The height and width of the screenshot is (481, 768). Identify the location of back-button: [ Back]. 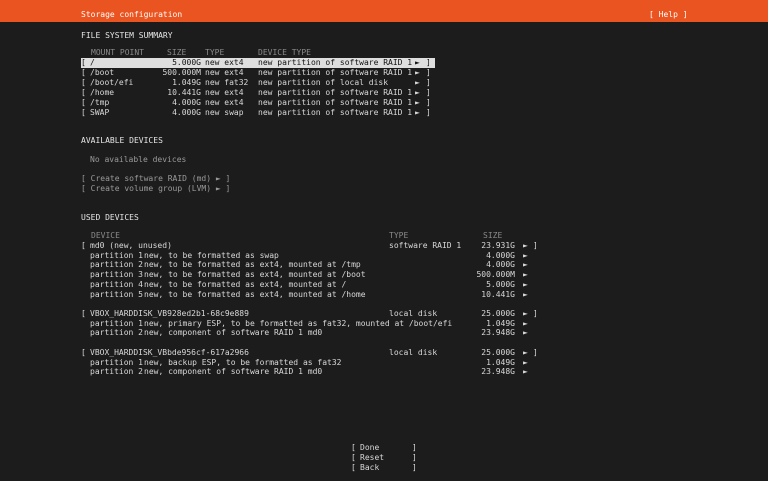
(386, 468).